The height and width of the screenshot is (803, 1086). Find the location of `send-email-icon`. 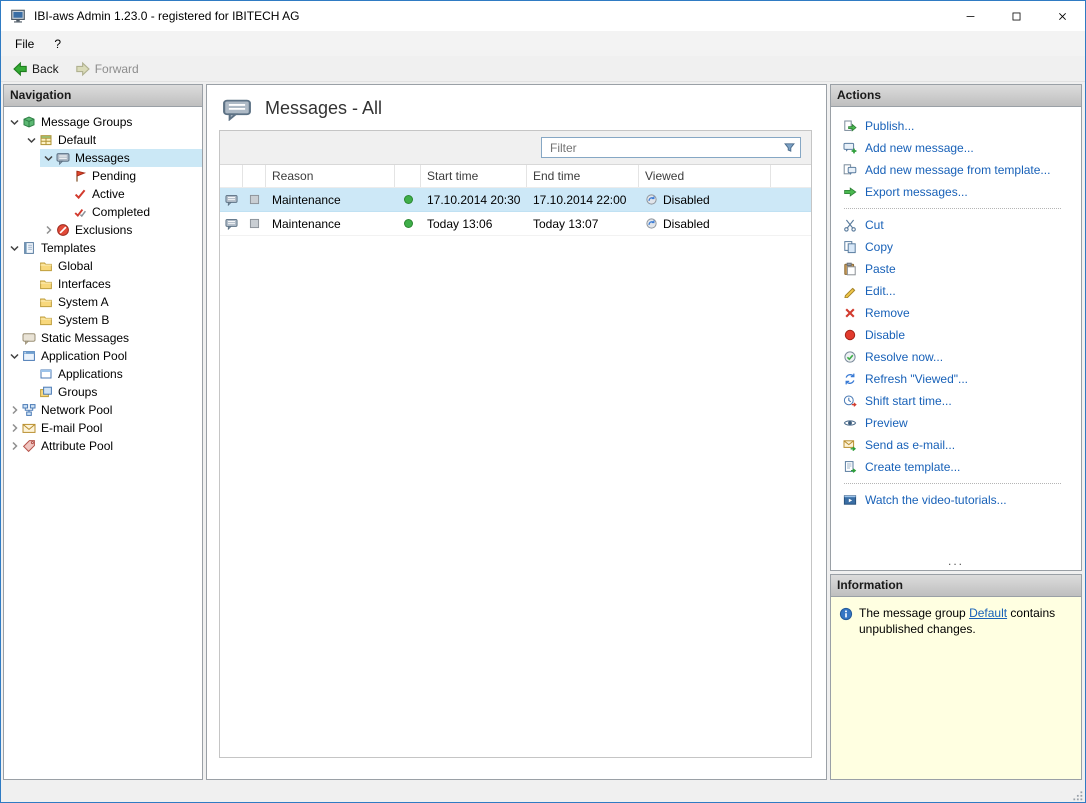

send-email-icon is located at coordinates (850, 445).